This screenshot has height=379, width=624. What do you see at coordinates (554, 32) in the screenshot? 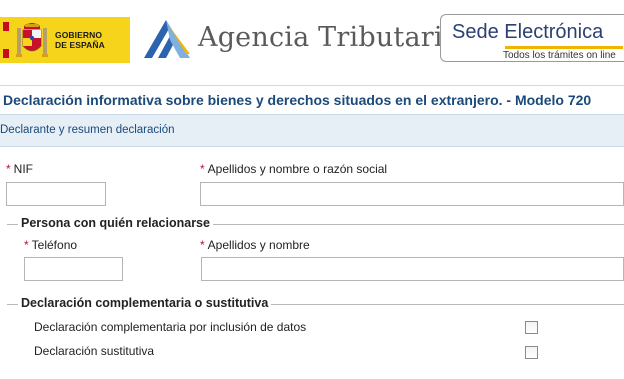
I see `electronica-word: Electrónica` at bounding box center [554, 32].